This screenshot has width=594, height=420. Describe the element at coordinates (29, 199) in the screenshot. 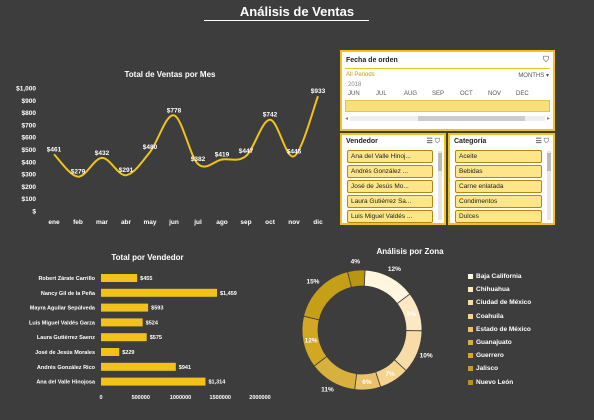

I see `y-tick-label: $100` at that location.